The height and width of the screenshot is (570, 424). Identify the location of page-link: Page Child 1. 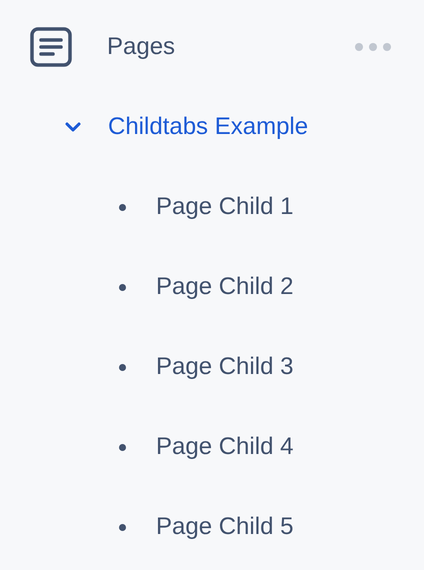
(225, 207).